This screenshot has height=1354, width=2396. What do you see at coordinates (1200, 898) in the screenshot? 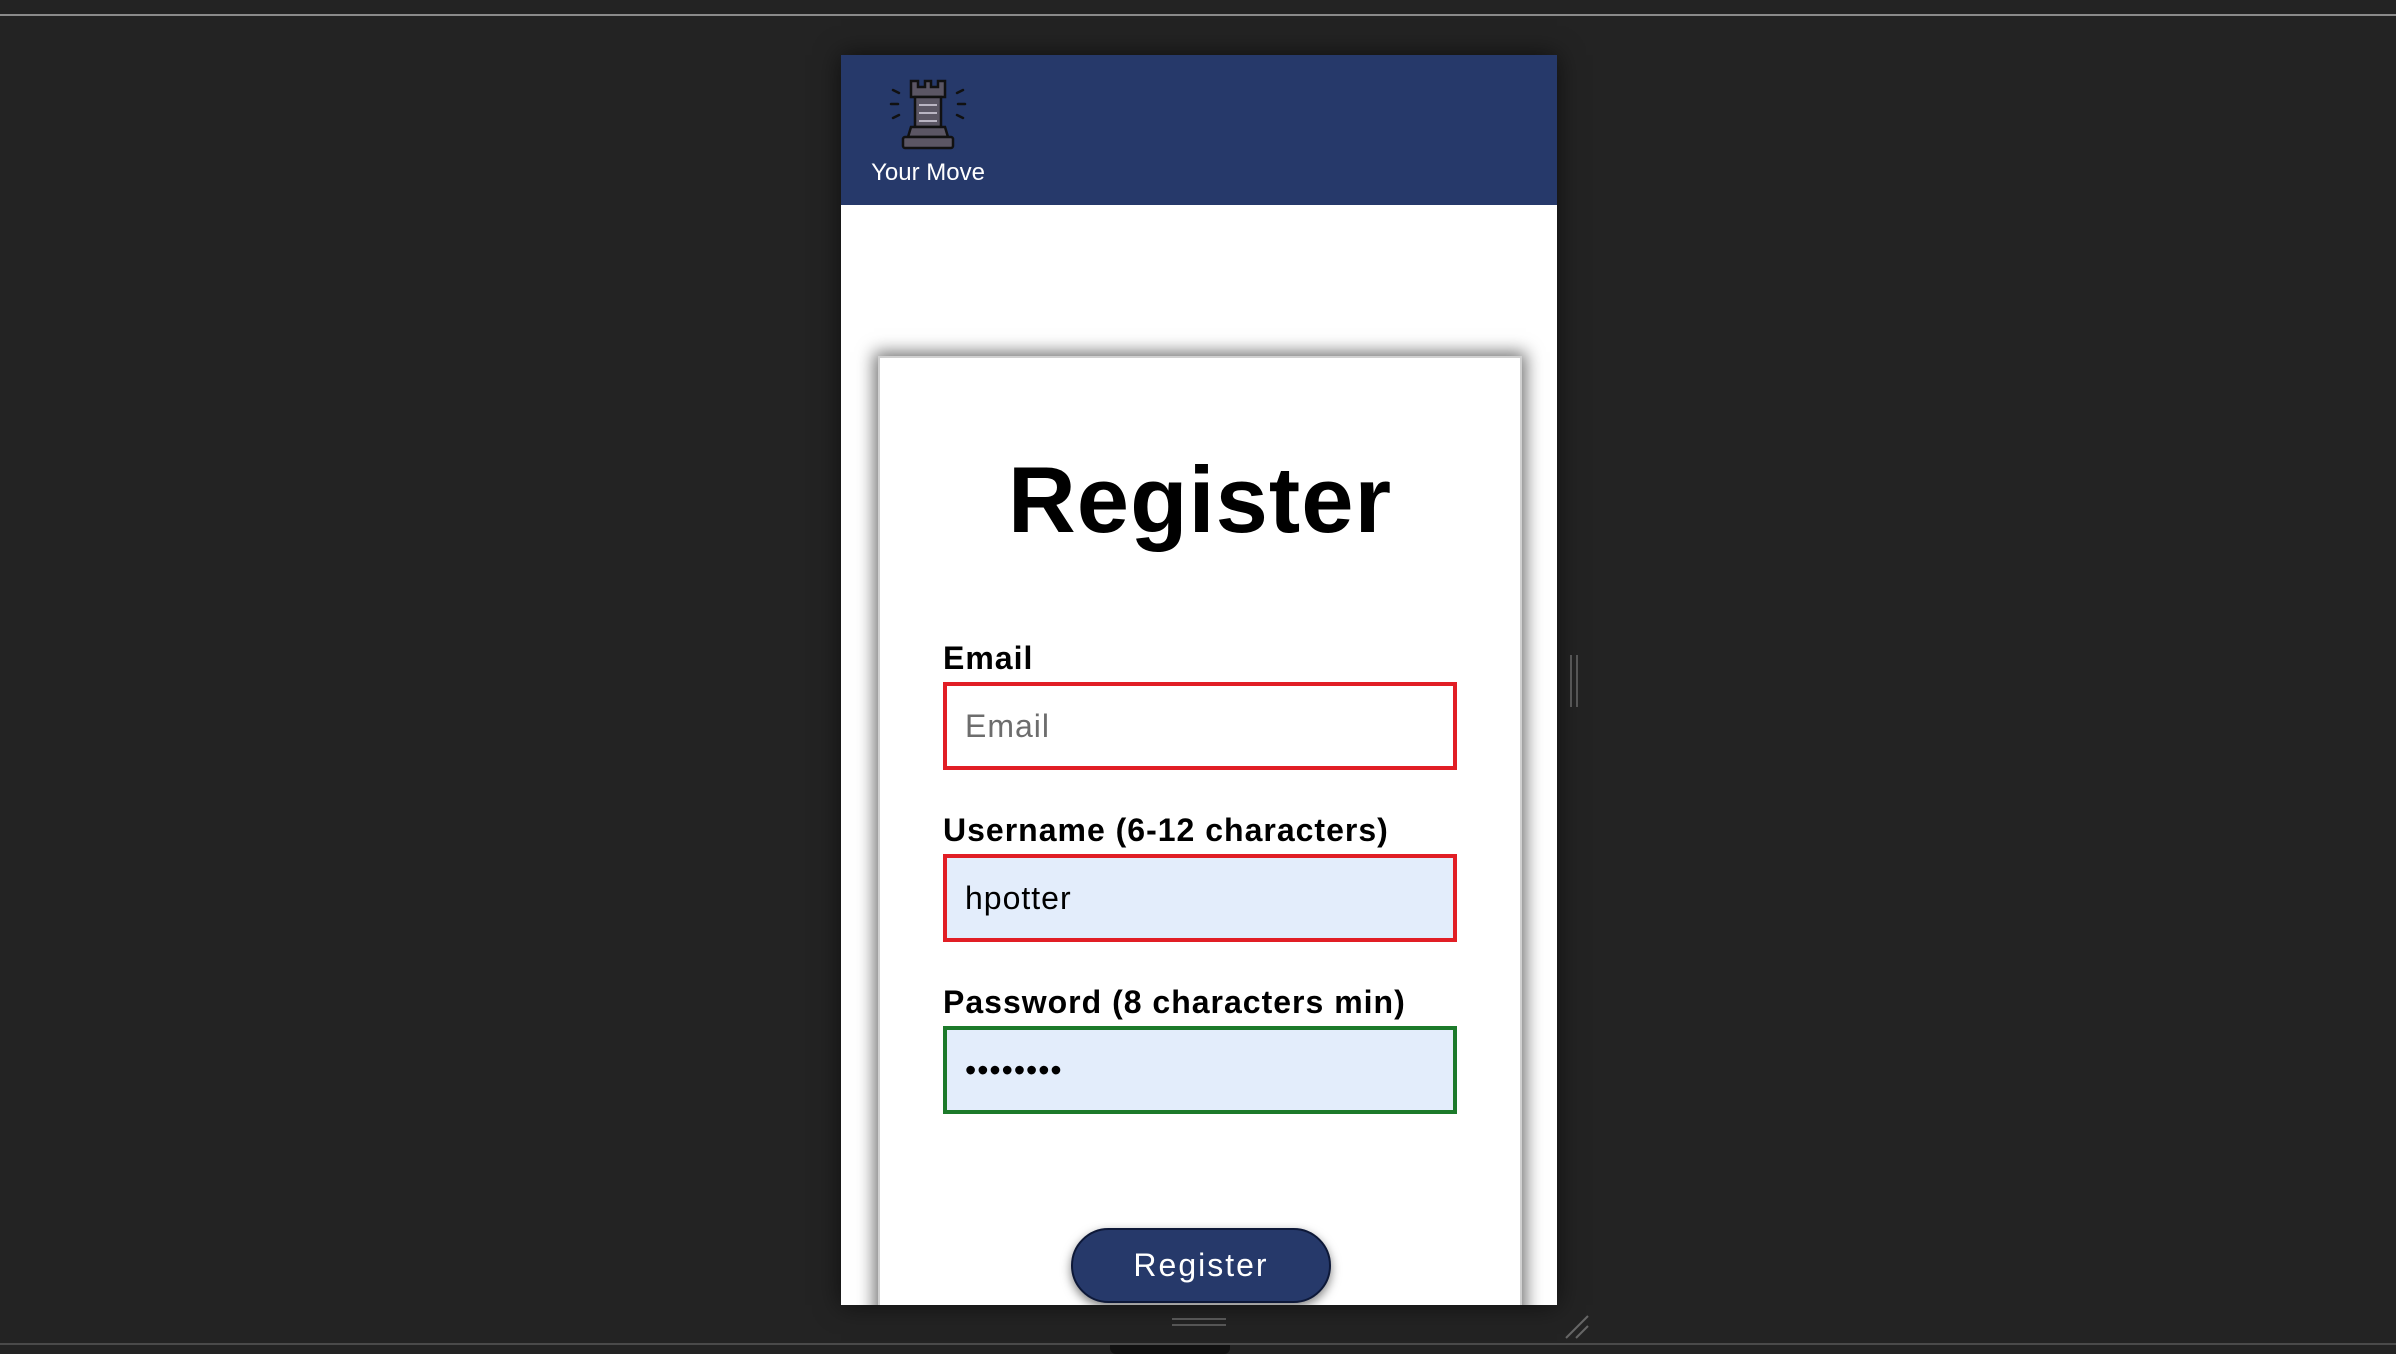
I see `username-input` at bounding box center [1200, 898].